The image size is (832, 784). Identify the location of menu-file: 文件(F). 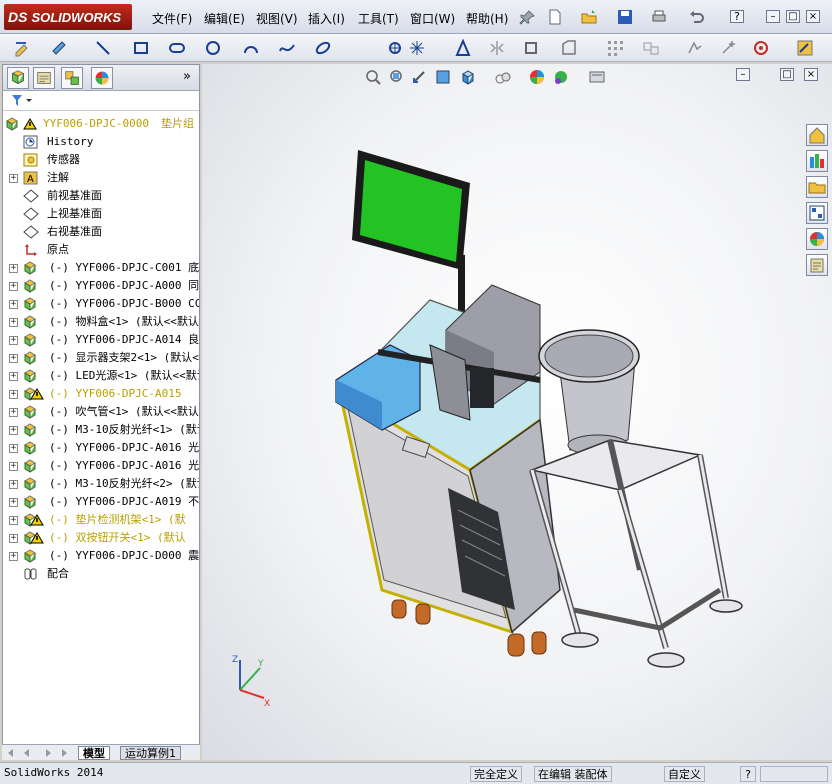
(172, 18).